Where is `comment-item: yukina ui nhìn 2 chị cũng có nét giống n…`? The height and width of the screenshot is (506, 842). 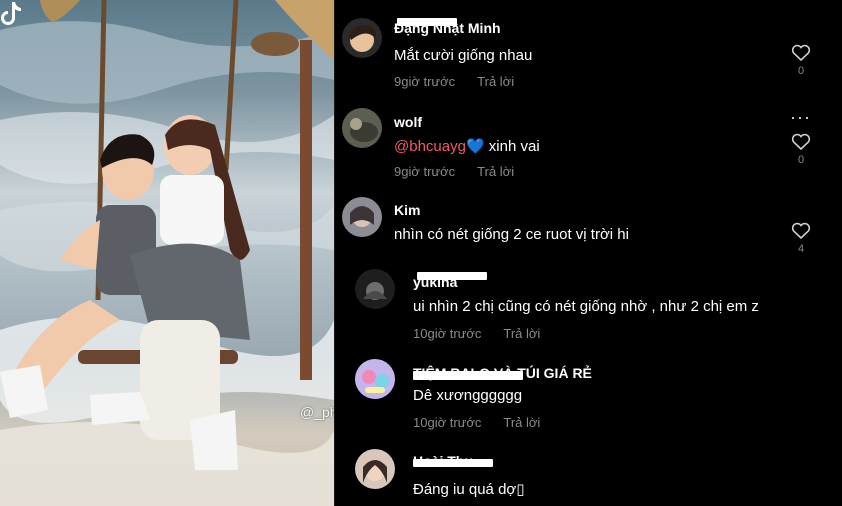
comment-item: yukina ui nhìn 2 chị cũng có nét giống n… is located at coordinates (588, 303).